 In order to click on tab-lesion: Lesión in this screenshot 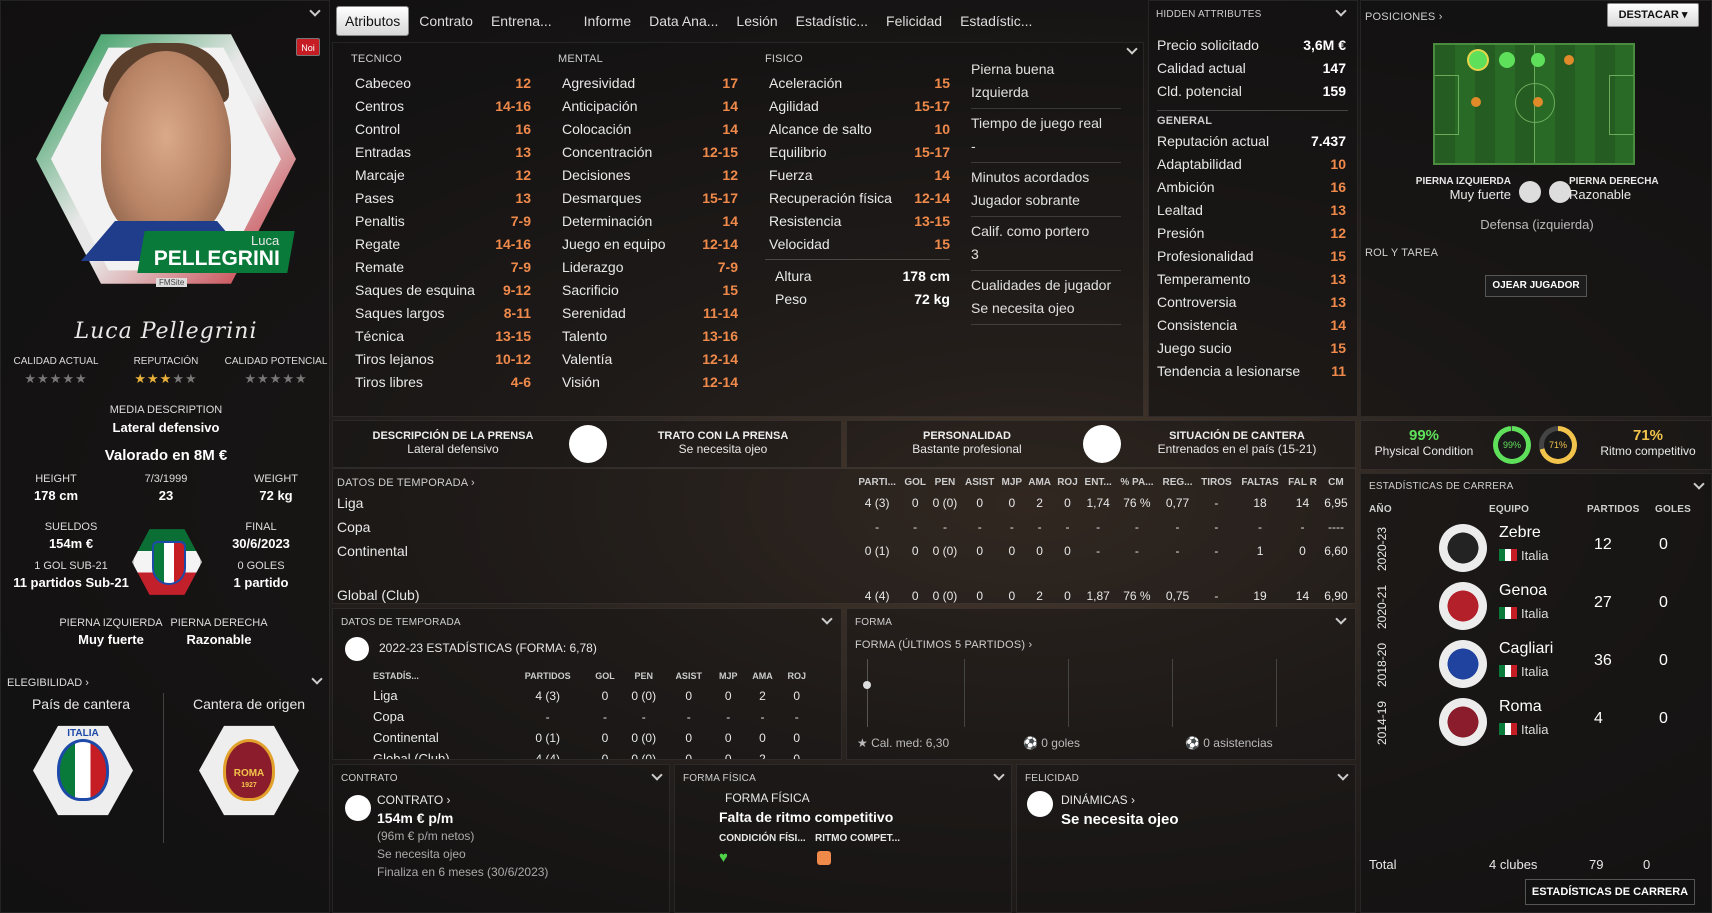, I will do `click(756, 21)`.